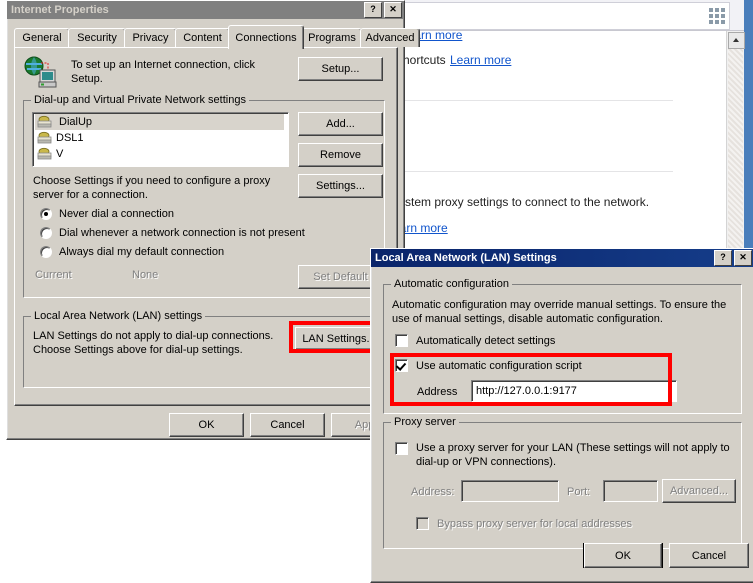 The image size is (753, 583). What do you see at coordinates (736, 40) in the screenshot?
I see `scroll-up-arrow-icon` at bounding box center [736, 40].